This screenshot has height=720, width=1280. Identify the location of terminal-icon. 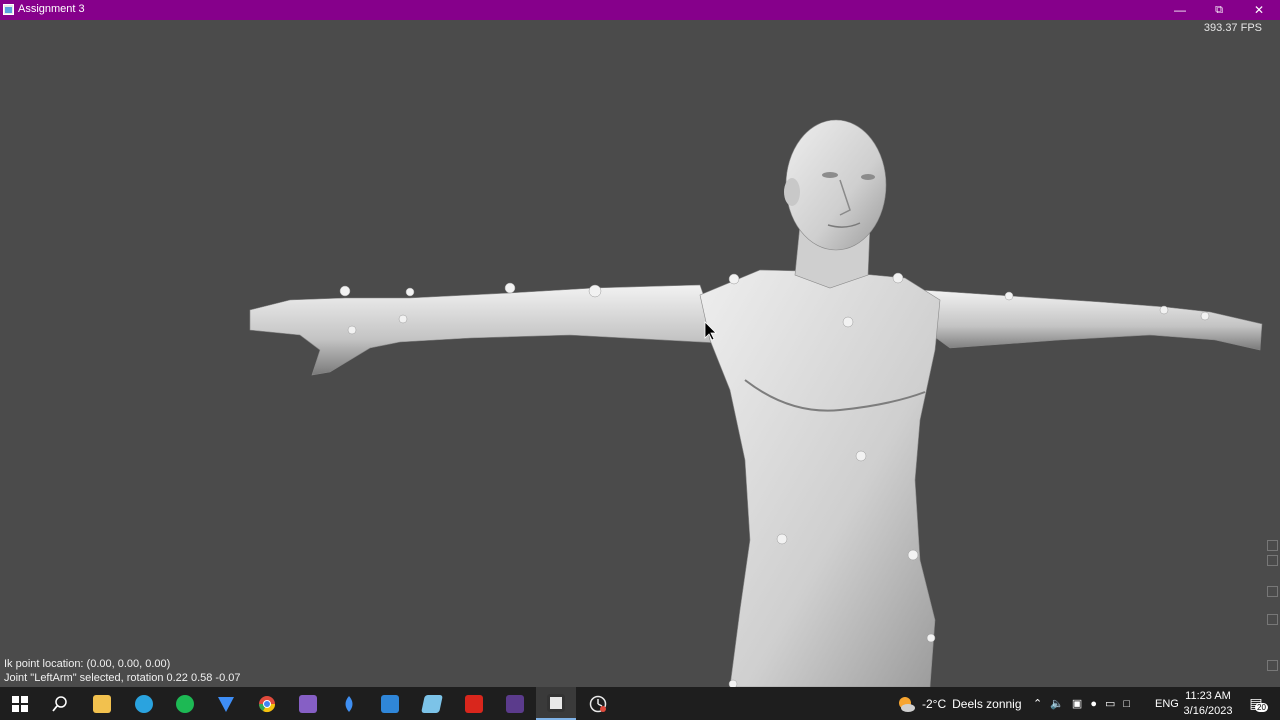
(515, 703).